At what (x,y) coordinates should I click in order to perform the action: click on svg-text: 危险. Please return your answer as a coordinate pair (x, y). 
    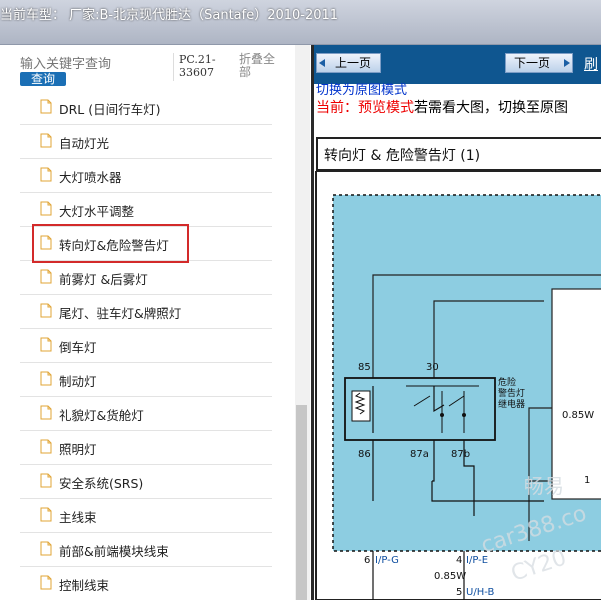
    Looking at the image, I should click on (507, 382).